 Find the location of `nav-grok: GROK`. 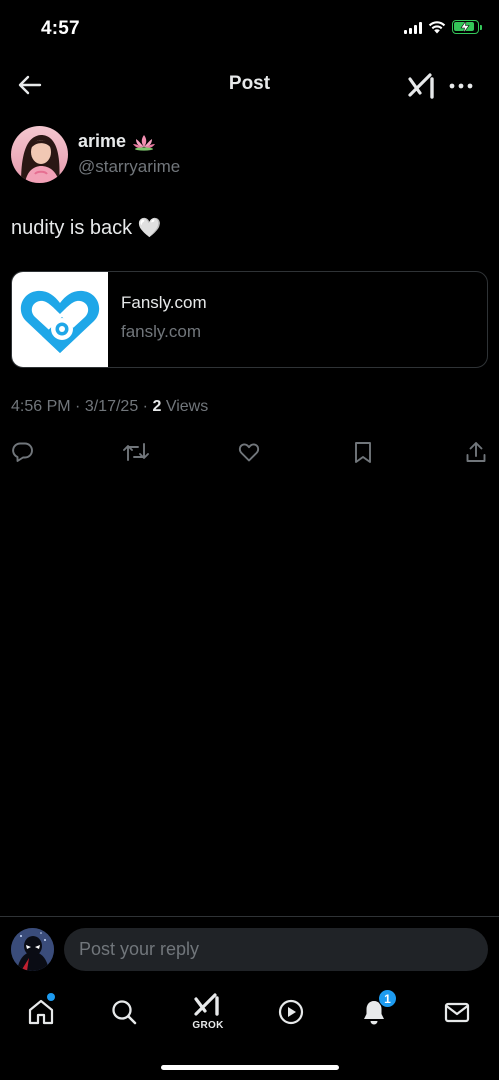

nav-grok: GROK is located at coordinates (208, 1010).